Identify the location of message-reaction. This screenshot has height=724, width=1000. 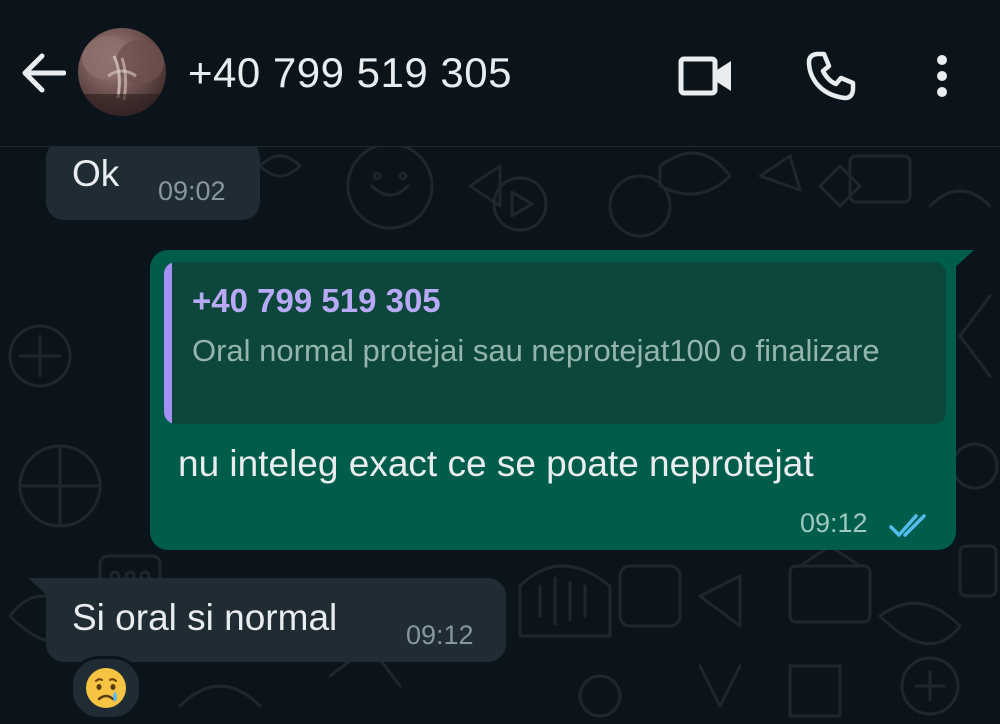
(106, 688).